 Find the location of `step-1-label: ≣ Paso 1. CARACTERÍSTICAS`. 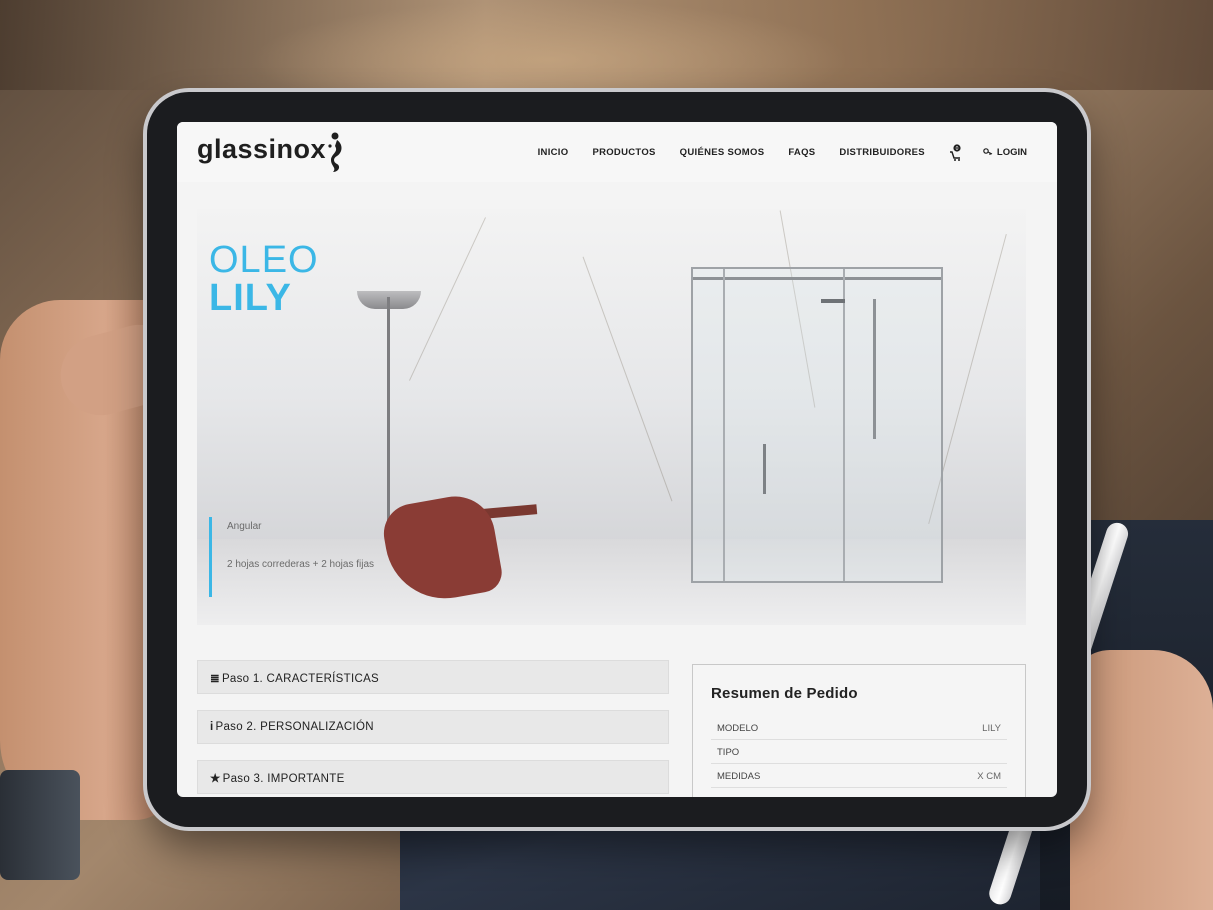

step-1-label: ≣ Paso 1. CARACTERÍSTICAS is located at coordinates (295, 679).